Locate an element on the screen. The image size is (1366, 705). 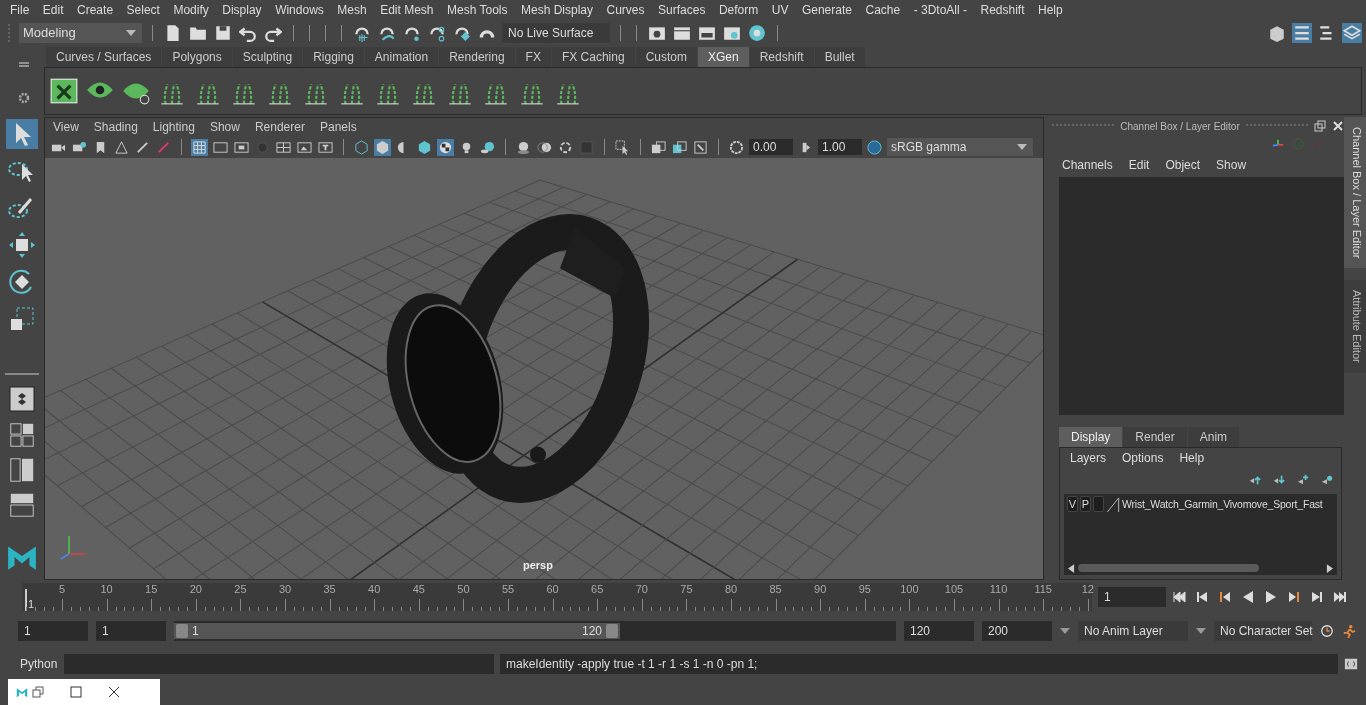
menu-item: - 3DtoAll - is located at coordinates (940, 10).